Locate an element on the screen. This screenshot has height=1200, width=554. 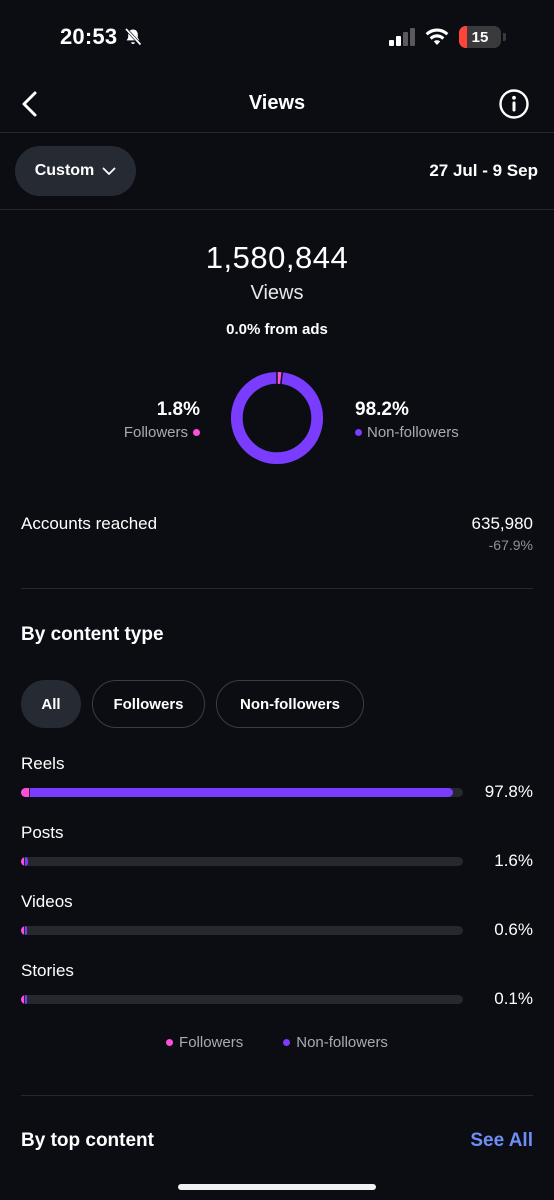
filter-chip-all: All is located at coordinates (51, 704).